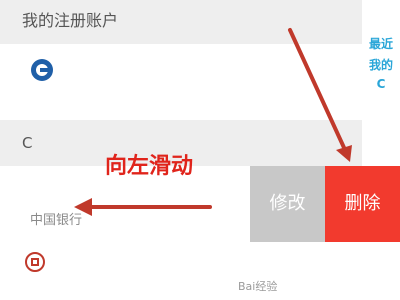 The height and width of the screenshot is (300, 400). I want to click on delete-label: 删除, so click(362, 203).